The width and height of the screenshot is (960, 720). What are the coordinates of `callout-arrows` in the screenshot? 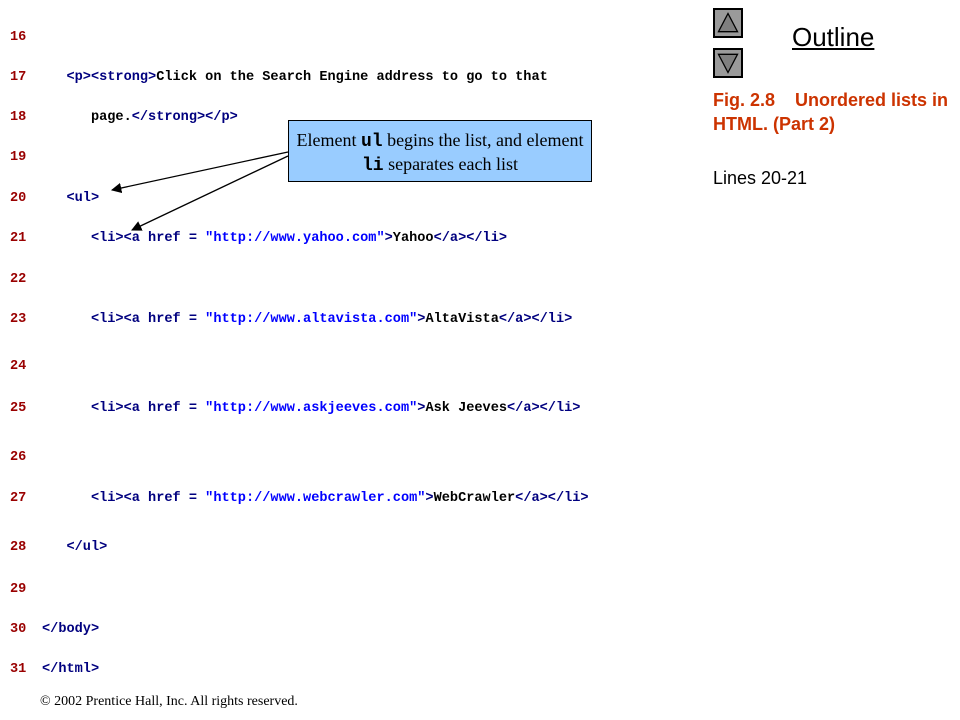 It's located at (199, 191).